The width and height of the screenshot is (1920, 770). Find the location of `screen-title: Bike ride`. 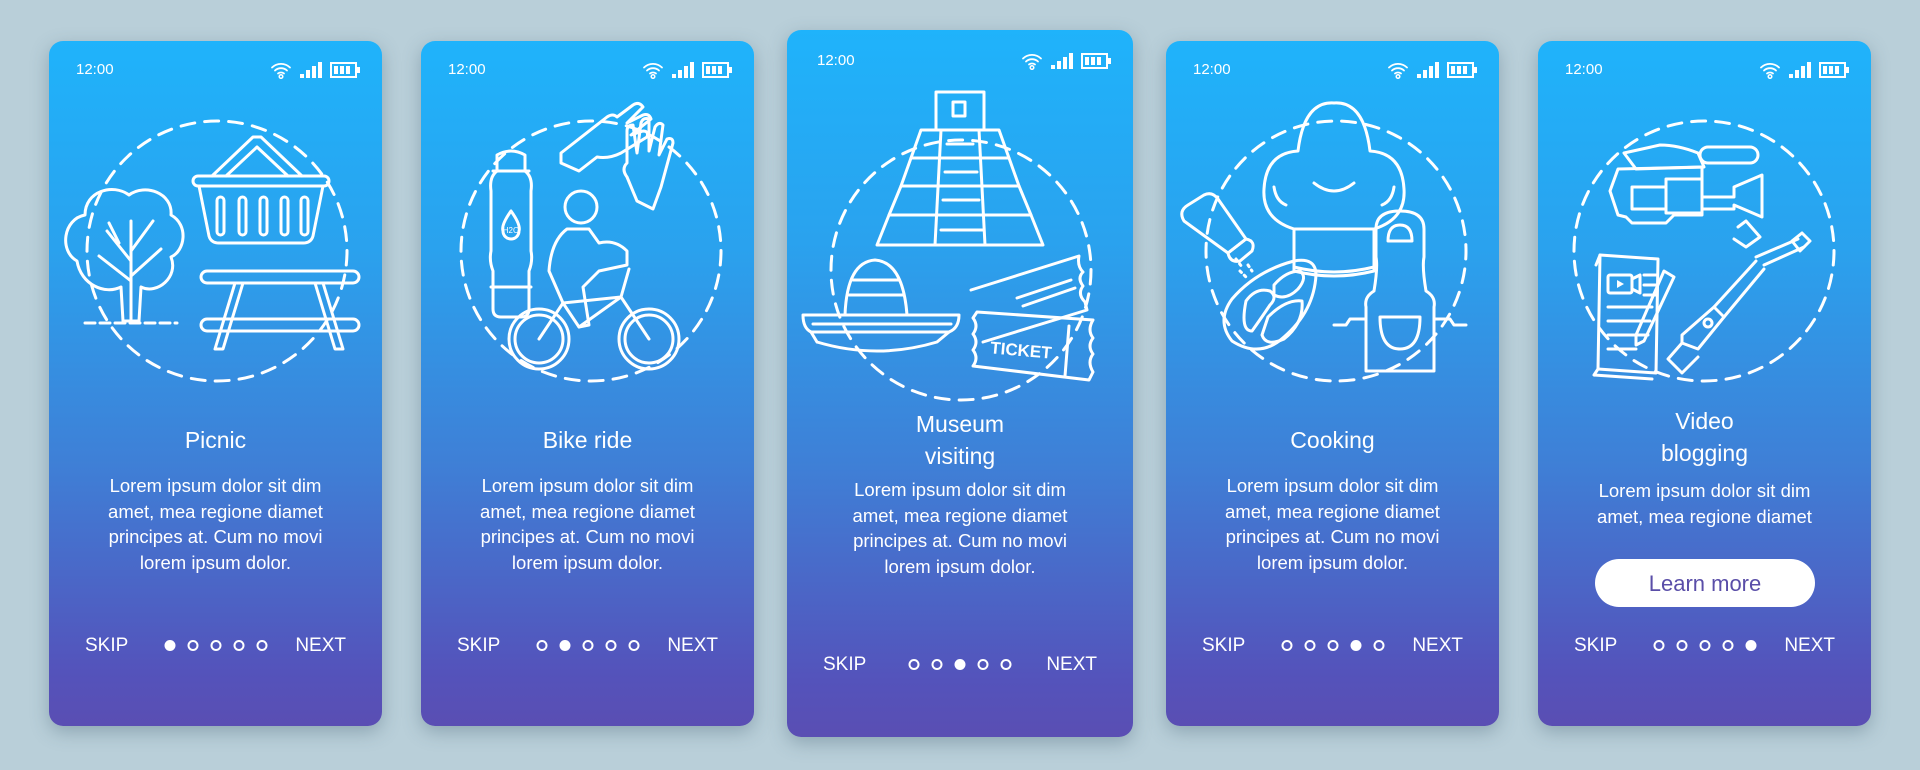

screen-title: Bike ride is located at coordinates (587, 440).